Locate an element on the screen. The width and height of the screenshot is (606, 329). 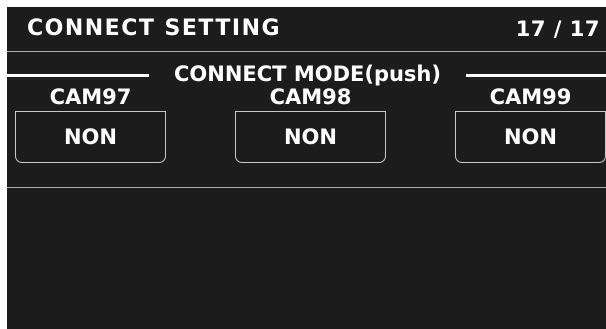
cam99-label: CAM99 is located at coordinates (530, 97).